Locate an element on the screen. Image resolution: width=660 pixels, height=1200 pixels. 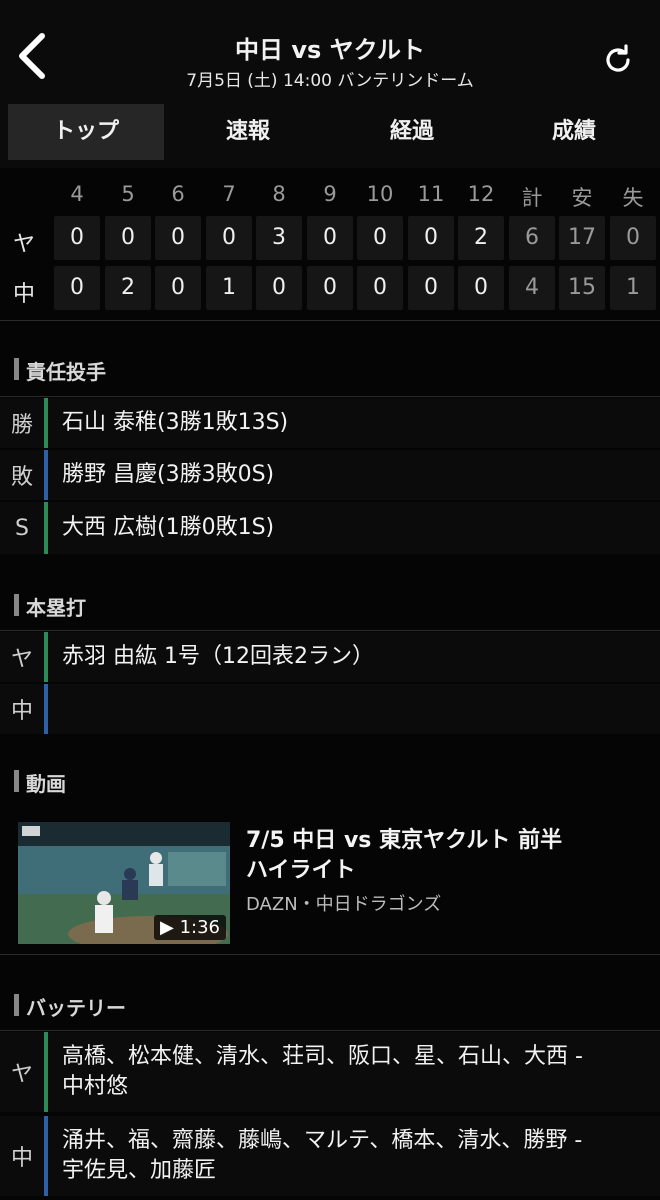
errors-cell: 0 is located at coordinates (633, 238).